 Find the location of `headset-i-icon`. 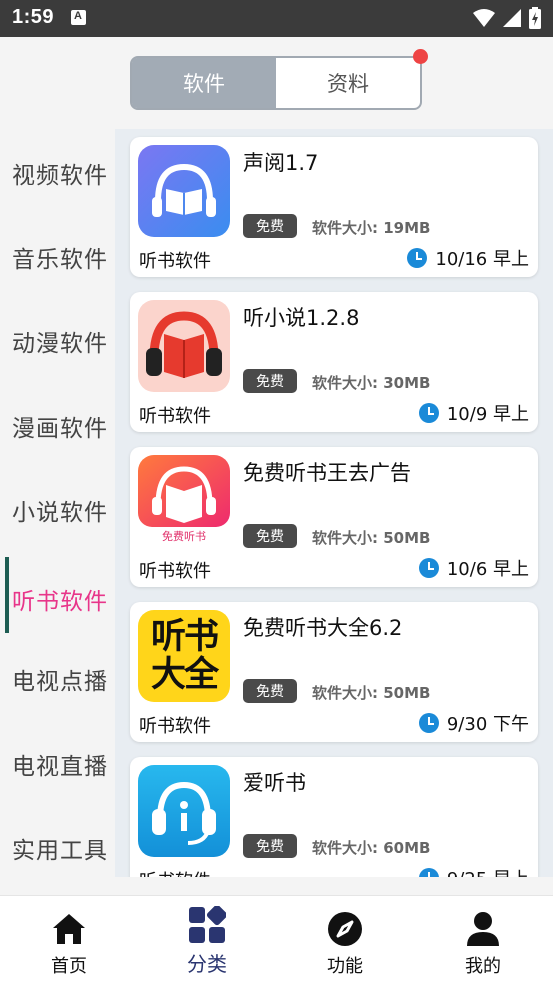

headset-i-icon is located at coordinates (184, 811).